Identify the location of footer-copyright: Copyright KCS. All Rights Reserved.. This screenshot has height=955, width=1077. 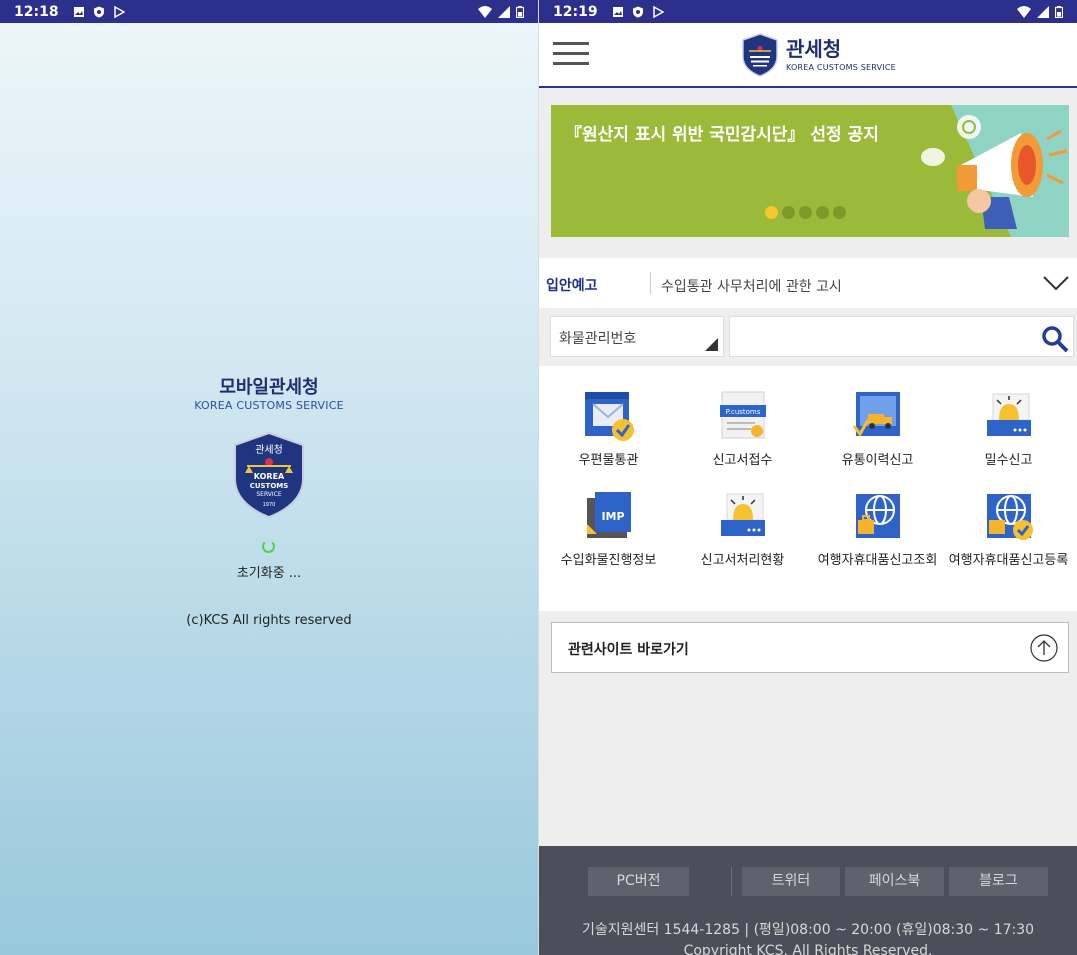
(808, 949).